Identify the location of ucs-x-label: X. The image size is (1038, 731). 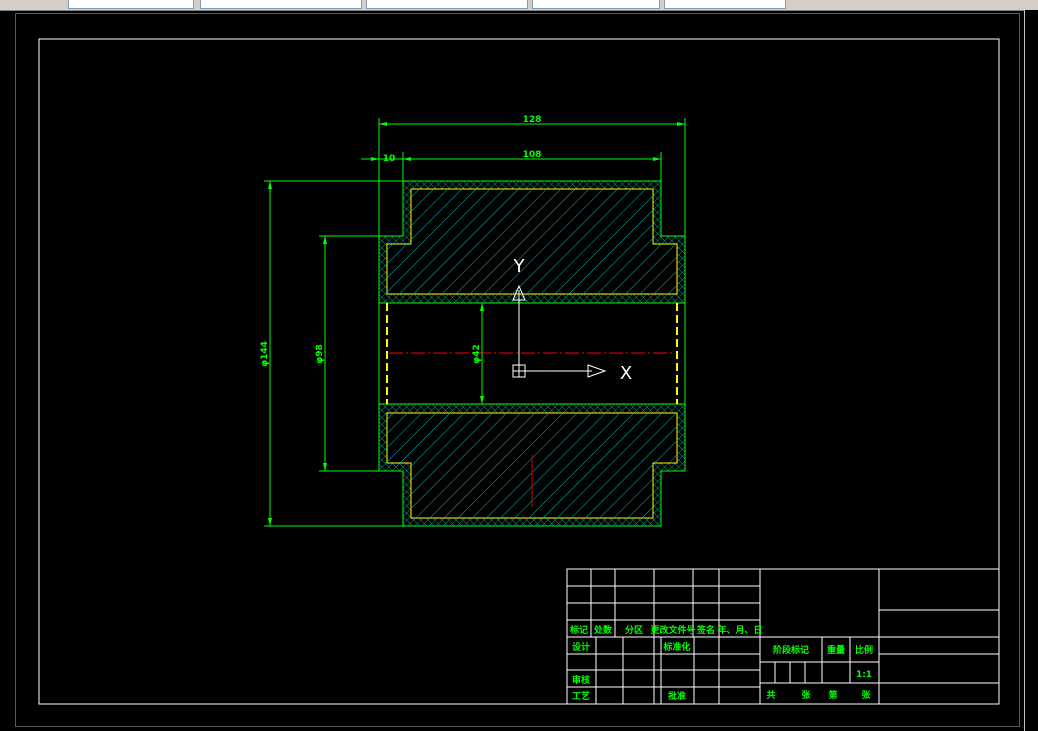
(626, 373).